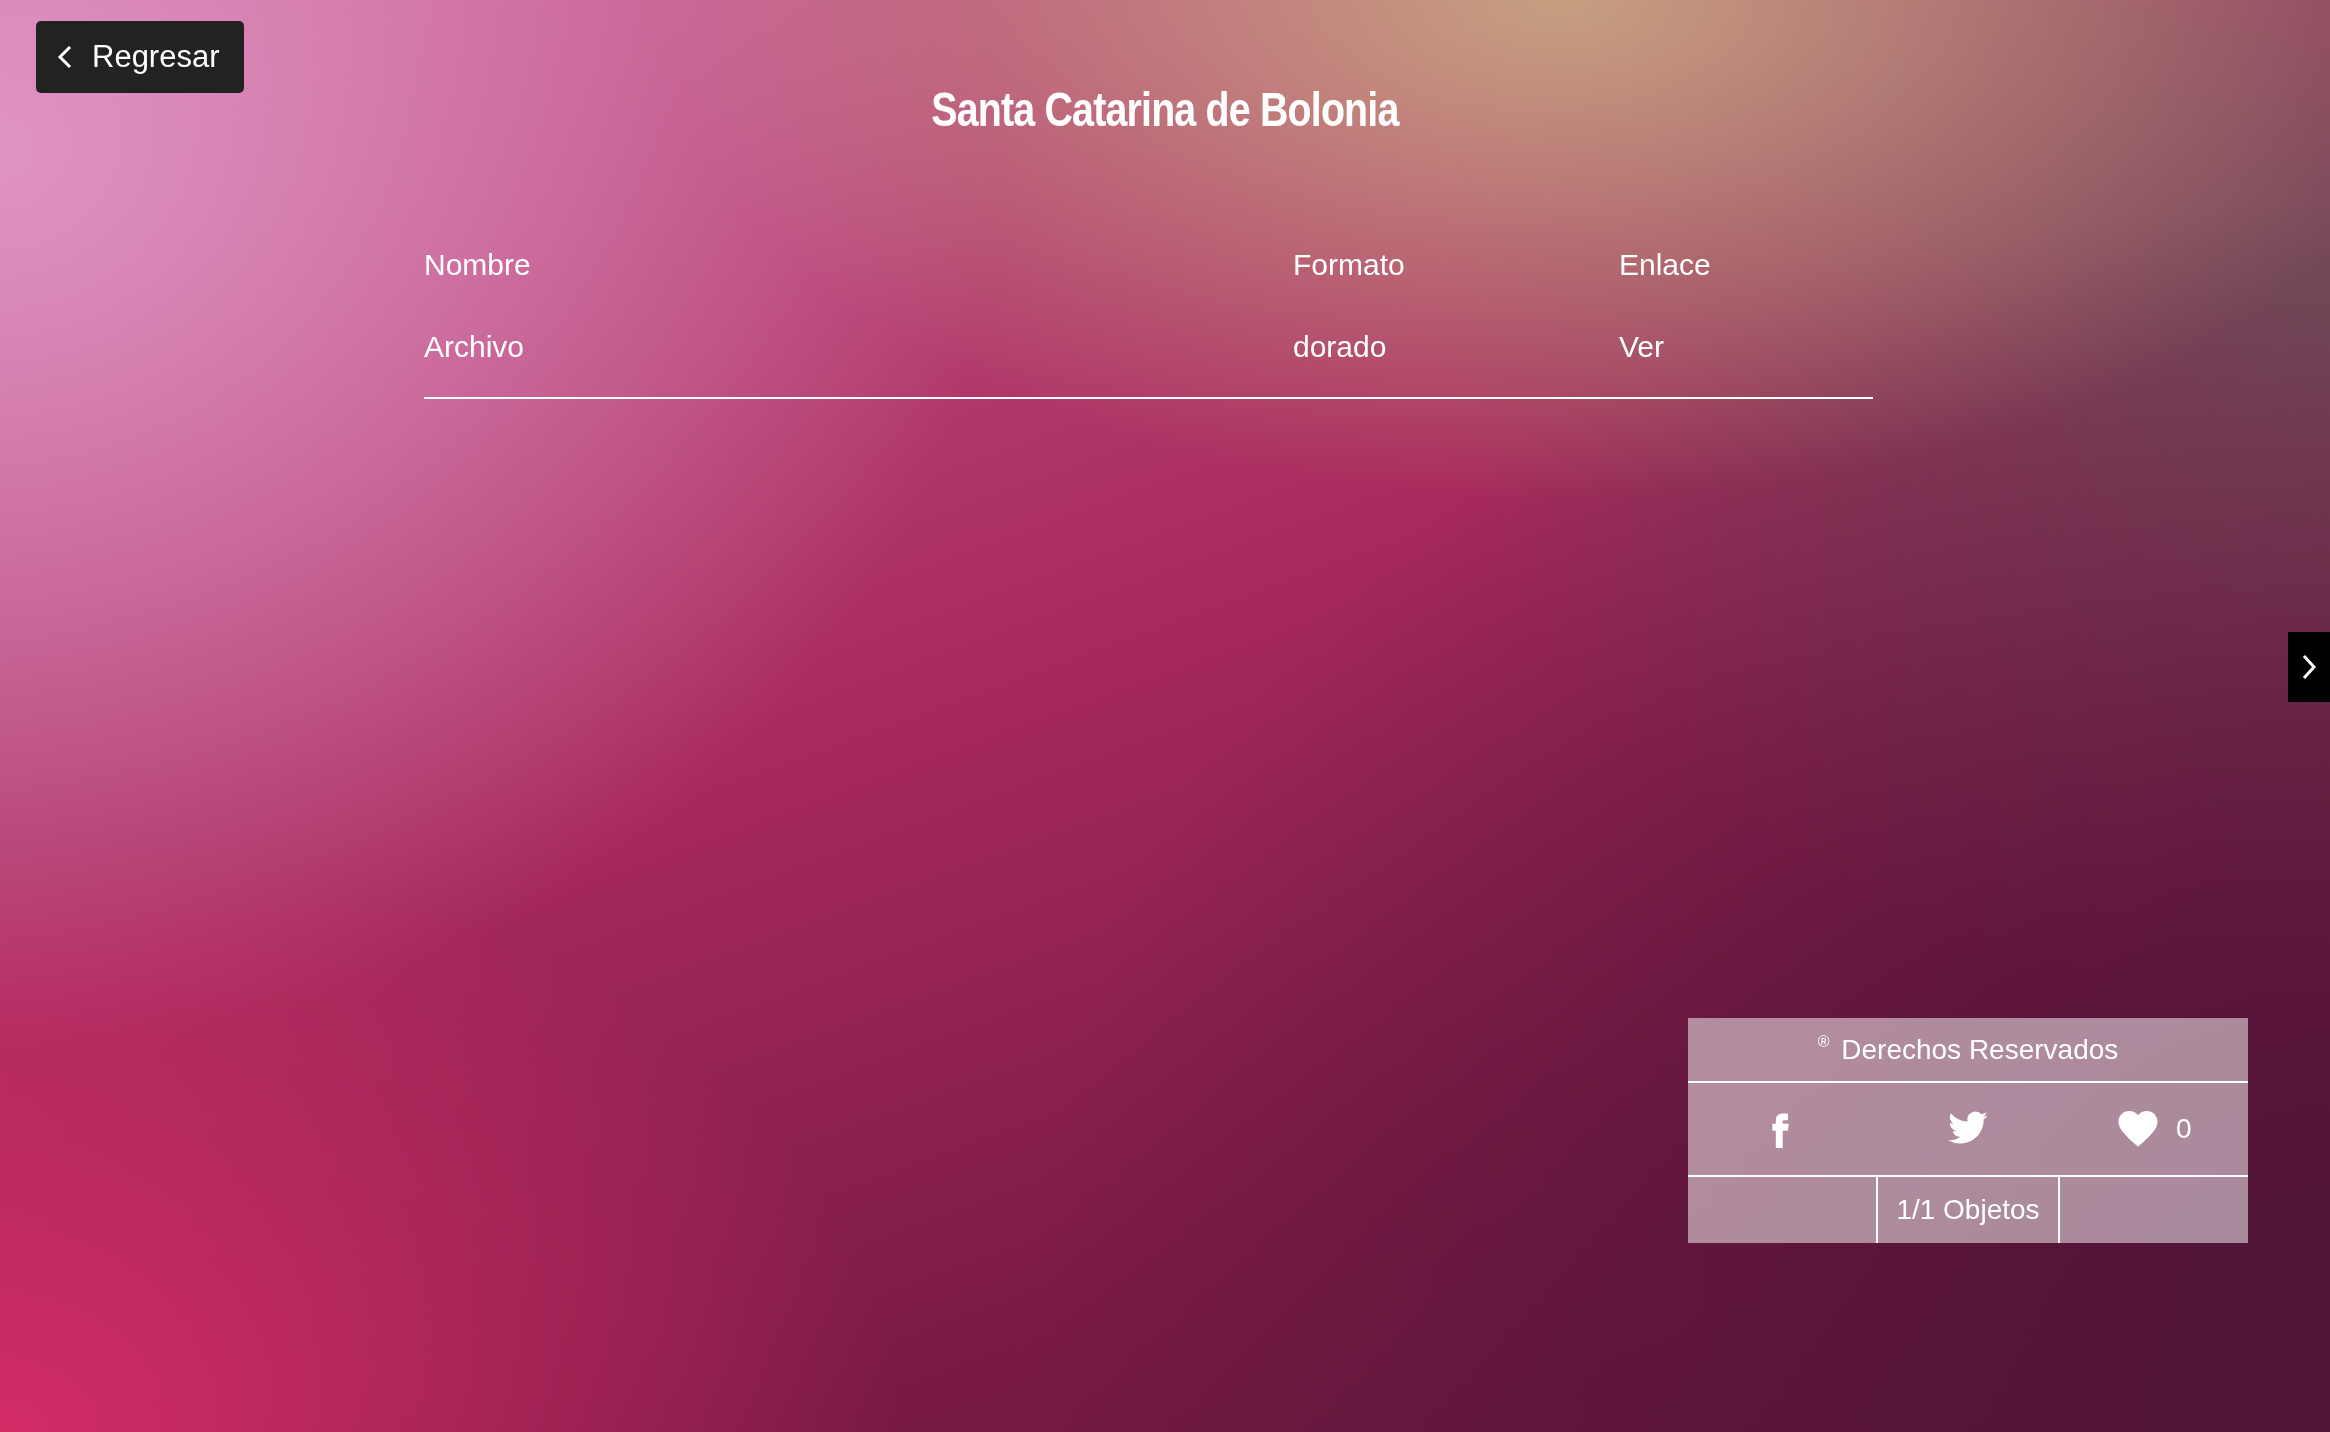 The image size is (2330, 1432). Describe the element at coordinates (1165, 110) in the screenshot. I see `page-title: Santa Catarina de Bolonia` at that location.